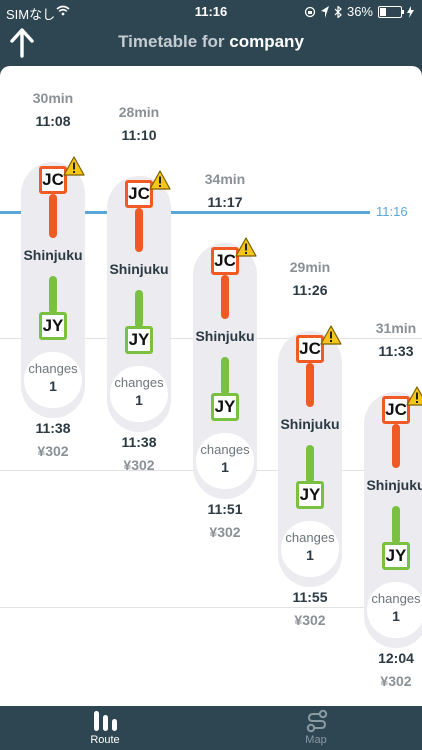  I want to click on page-title: Timetable for company, so click(211, 42).